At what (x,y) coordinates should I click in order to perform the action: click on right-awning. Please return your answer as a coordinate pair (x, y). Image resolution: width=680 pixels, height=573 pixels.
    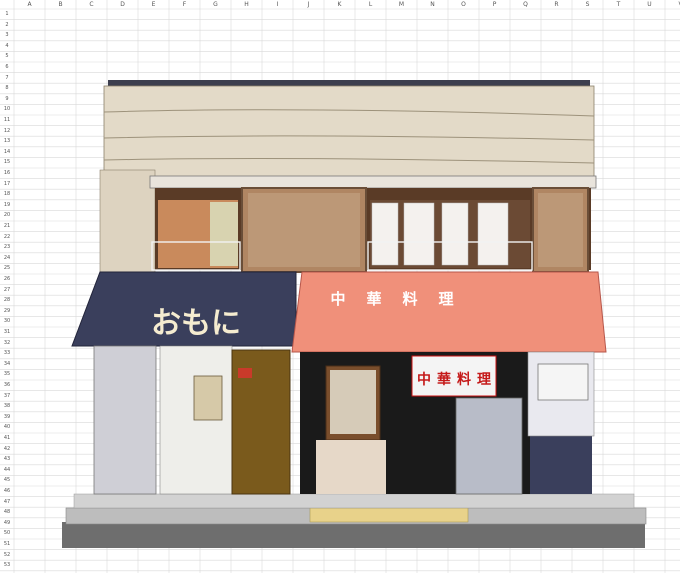
    Looking at the image, I should click on (449, 312).